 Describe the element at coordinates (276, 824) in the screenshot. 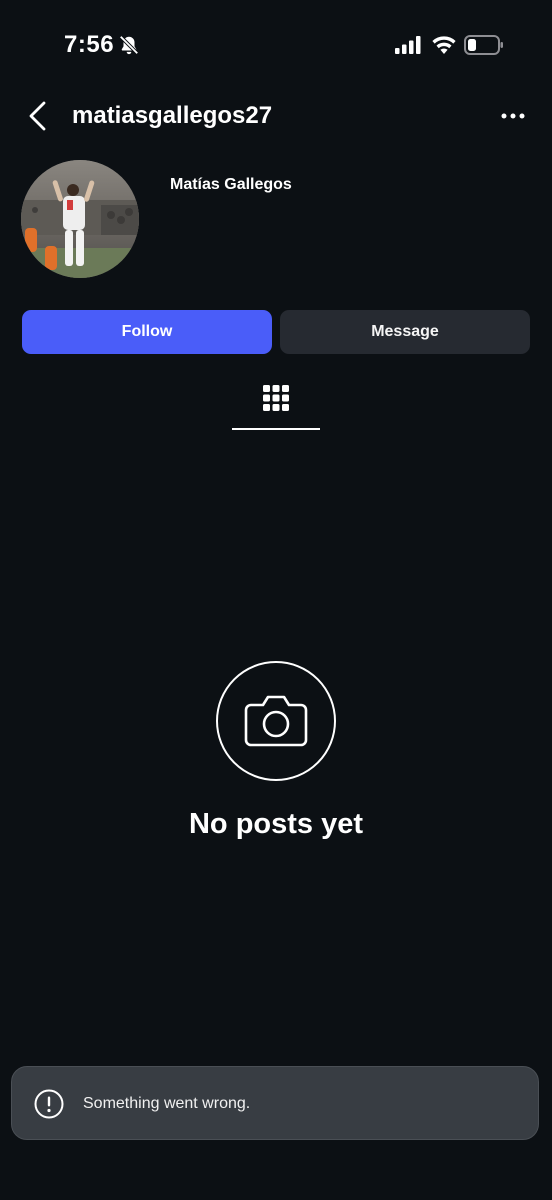

I see `empty-state-title: No posts yet` at that location.